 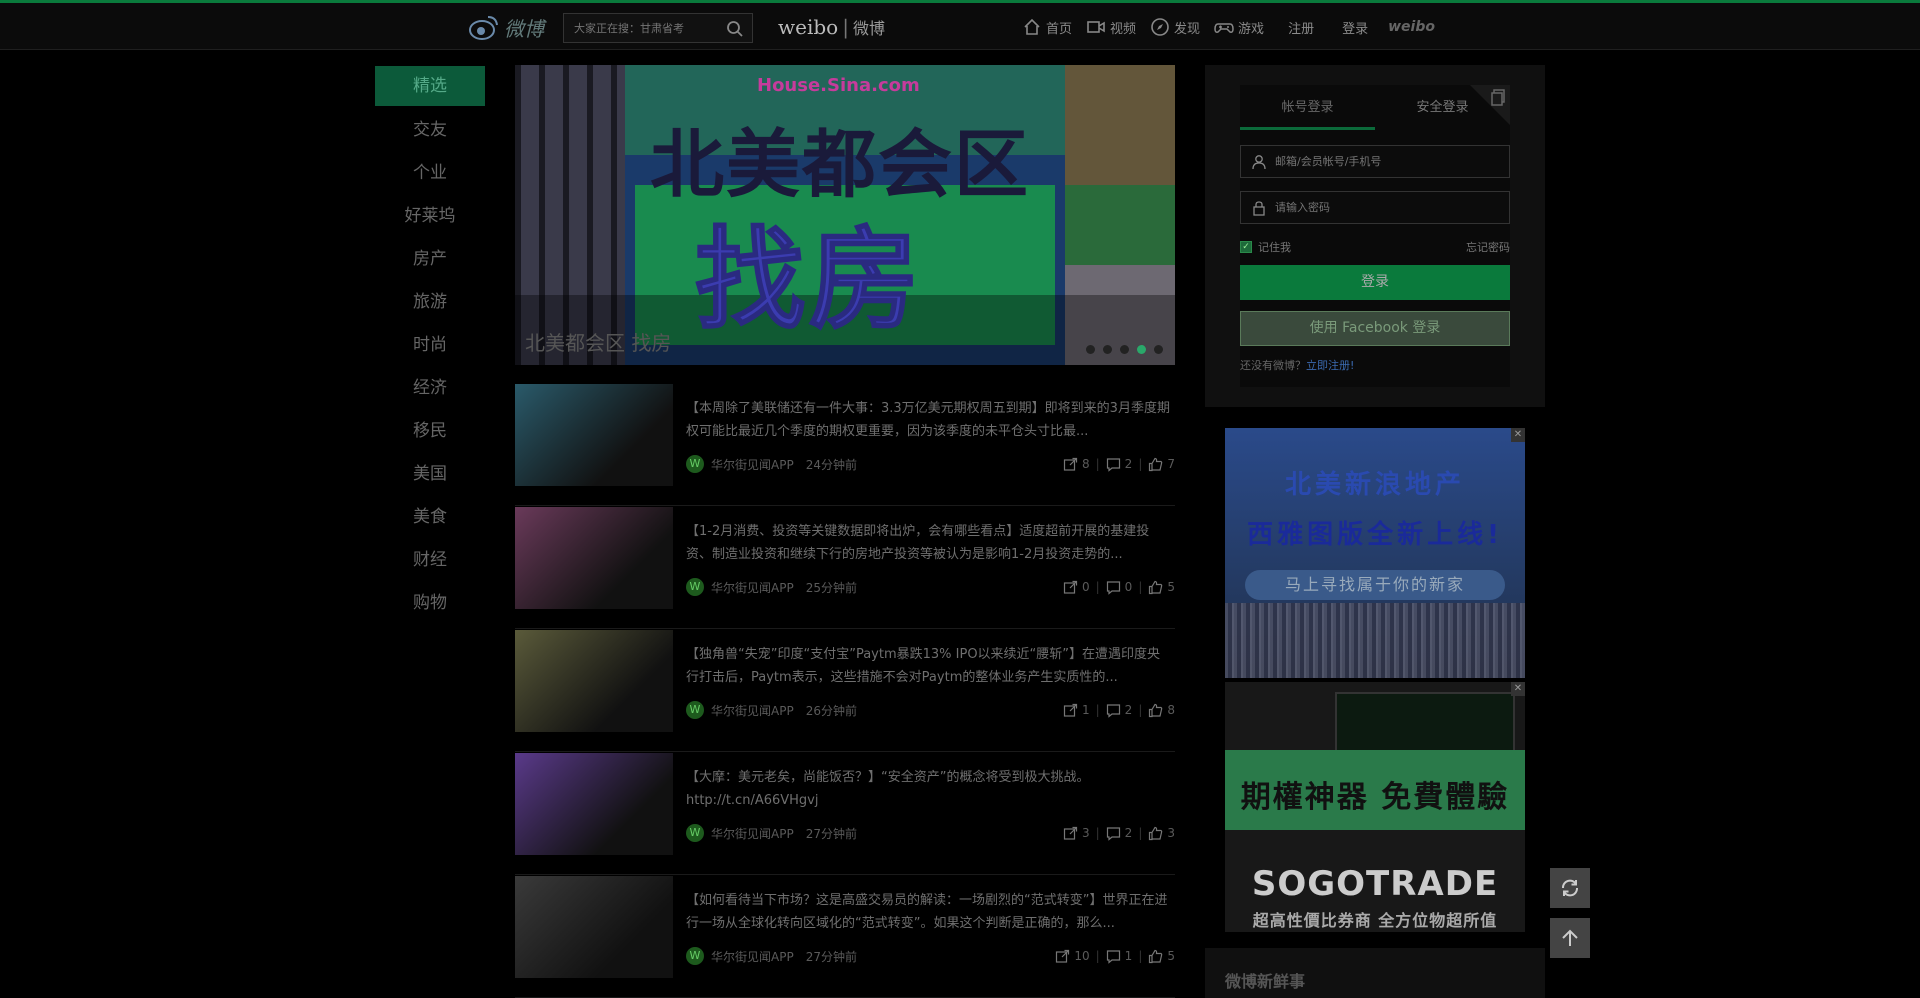 What do you see at coordinates (430, 517) in the screenshot?
I see `leftnav-item: 美食` at bounding box center [430, 517].